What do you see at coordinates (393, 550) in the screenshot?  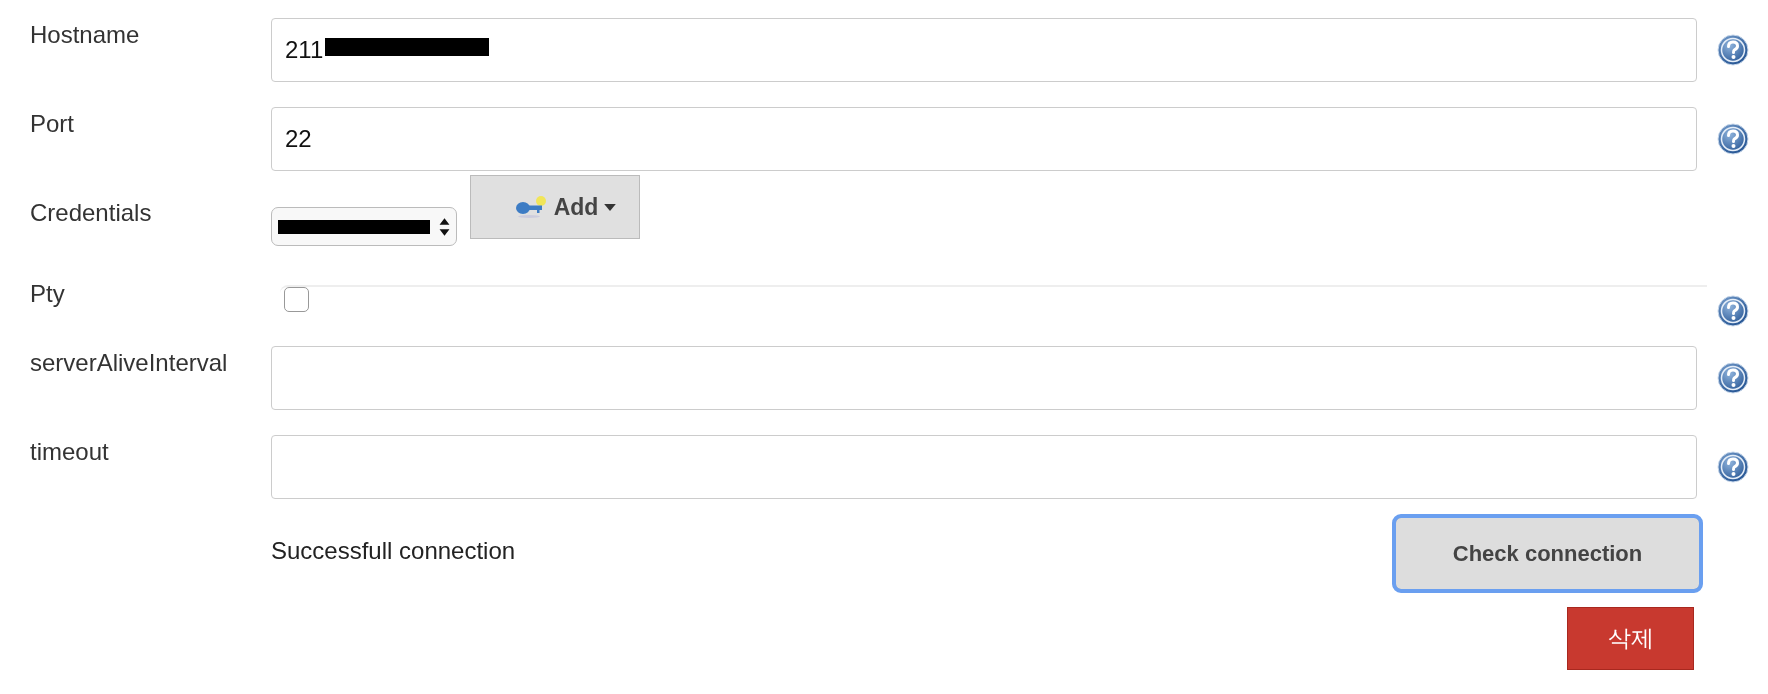 I see `status-message: Successfull connection` at bounding box center [393, 550].